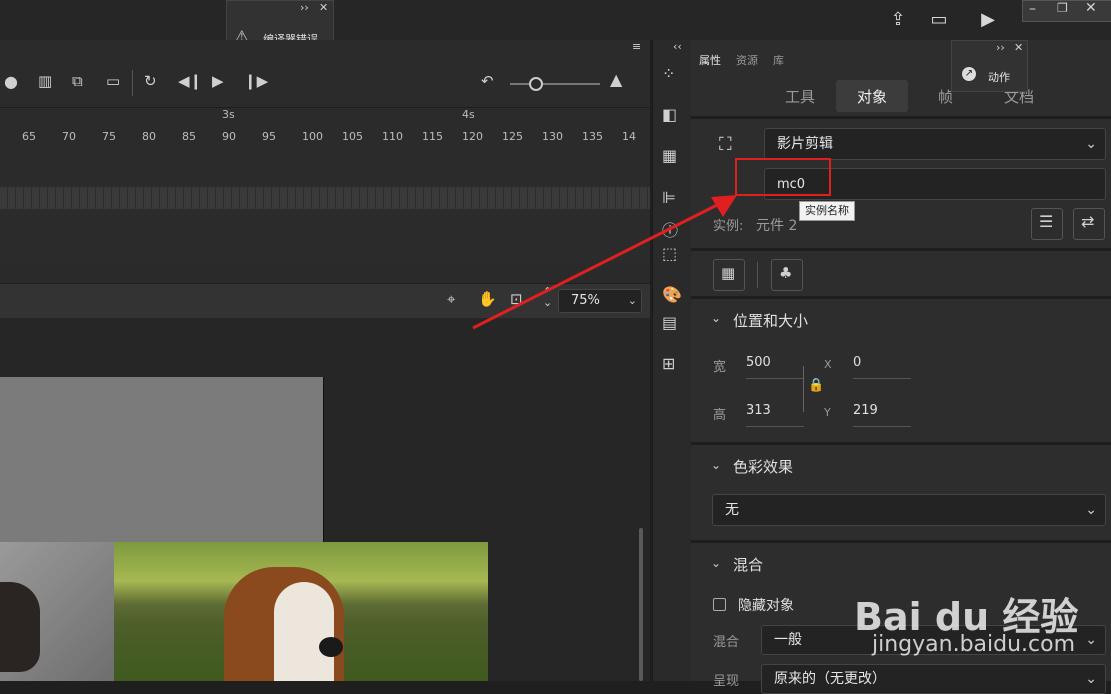  Describe the element at coordinates (616, 79) in the screenshot. I see `mountain-icon: ▲` at that location.